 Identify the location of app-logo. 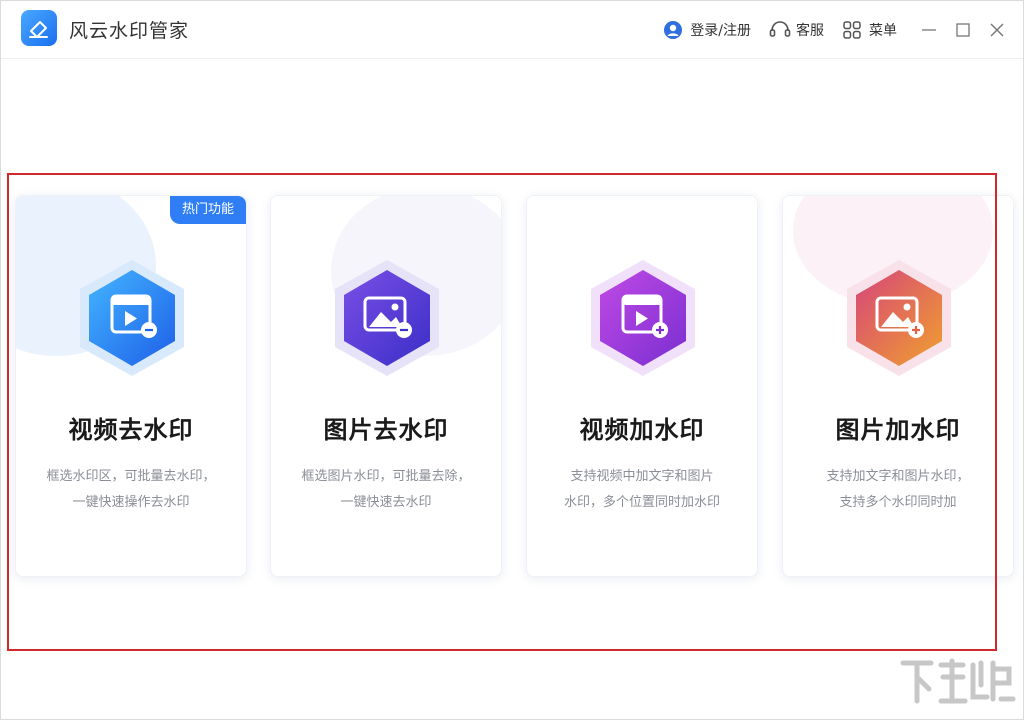
(39, 28).